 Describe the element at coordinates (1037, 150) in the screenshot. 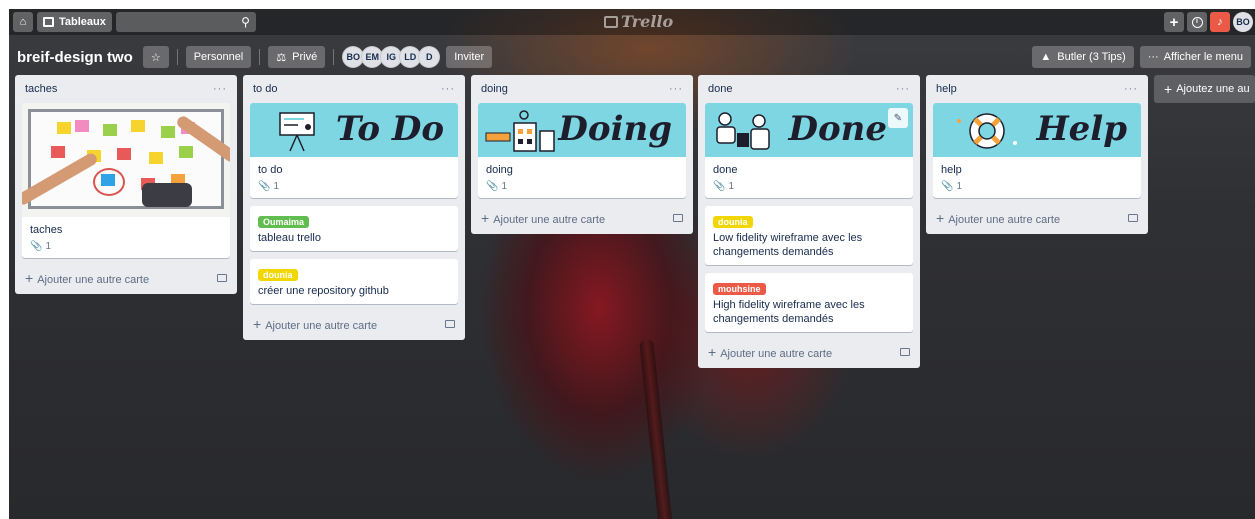

I see `card: Help help 📎 1` at that location.